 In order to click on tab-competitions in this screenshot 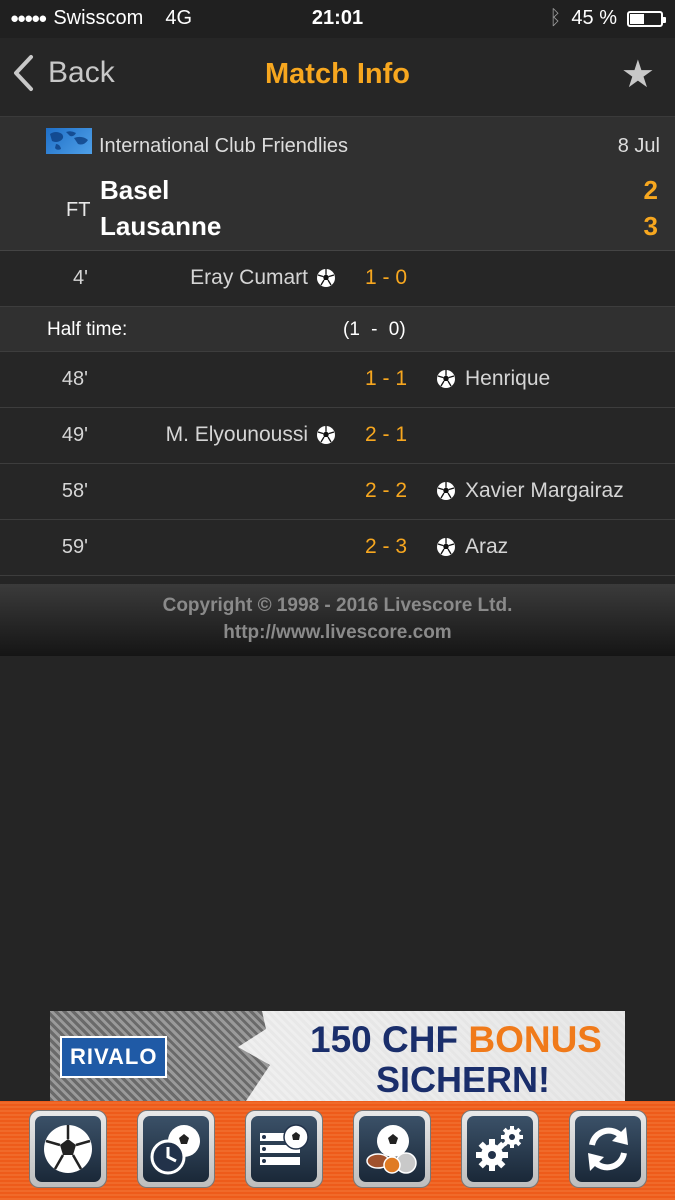, I will do `click(284, 1149)`.